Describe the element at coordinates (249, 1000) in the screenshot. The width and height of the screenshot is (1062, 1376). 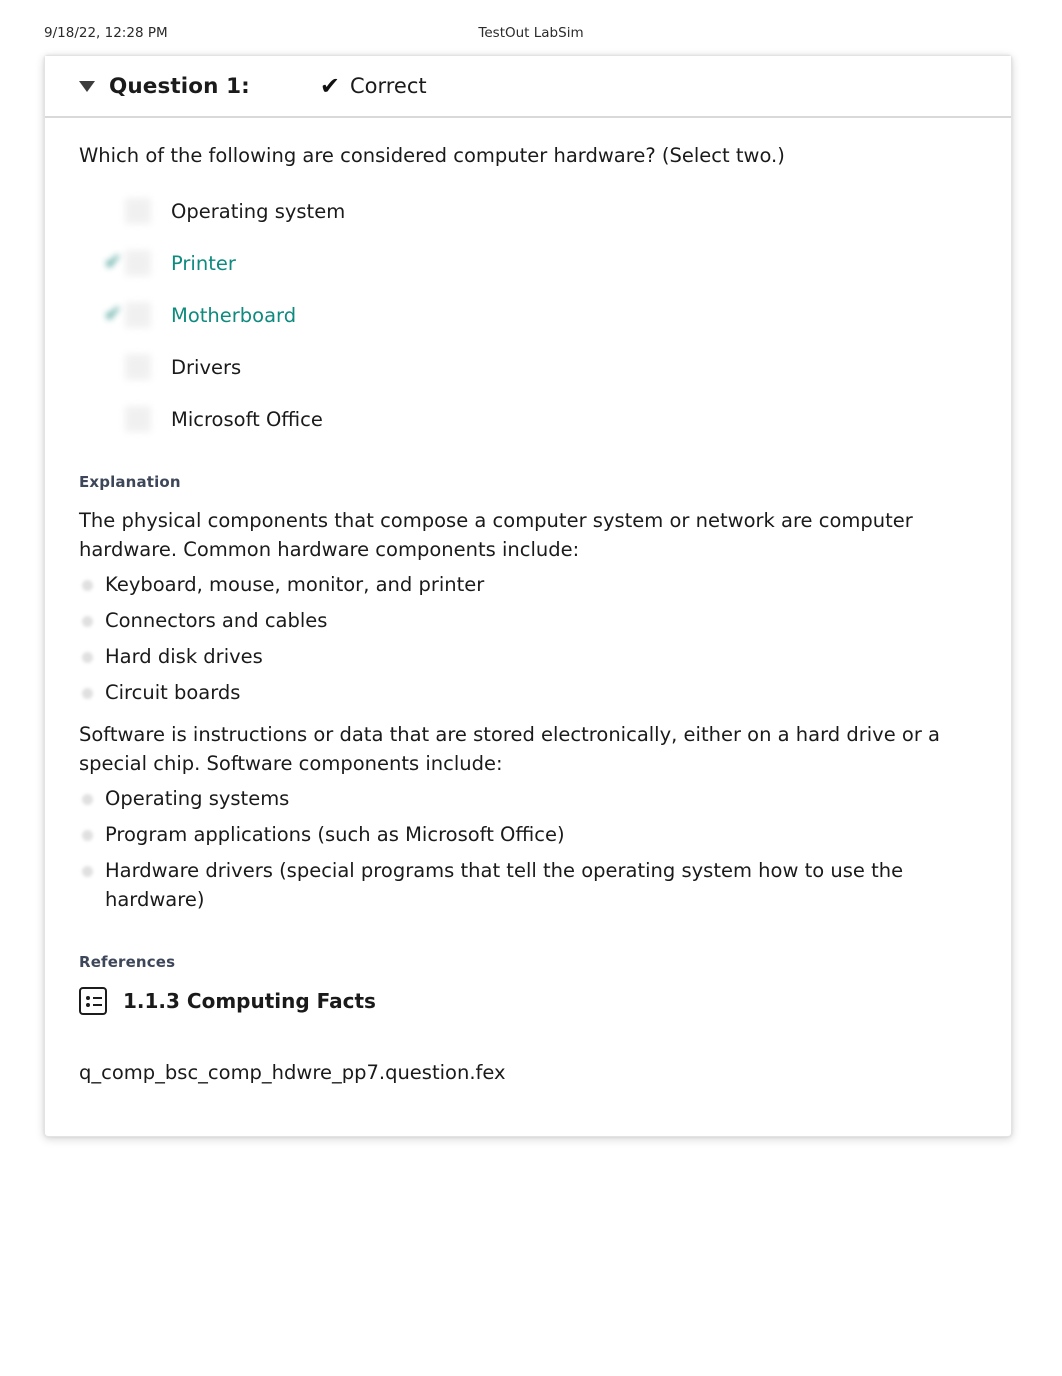
I see `reference-title: 1.1.3 Computing Facts` at that location.